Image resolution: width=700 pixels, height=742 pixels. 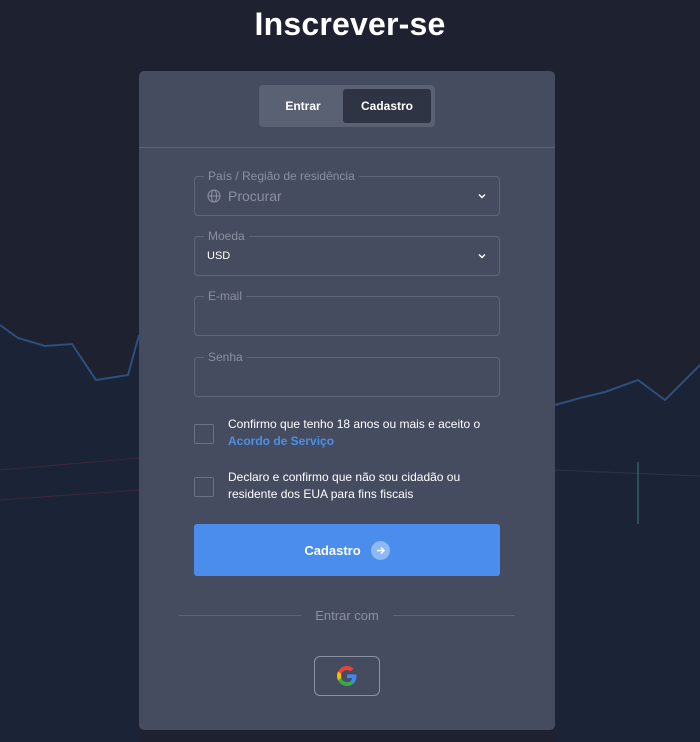 I want to click on google-icon, so click(x=347, y=676).